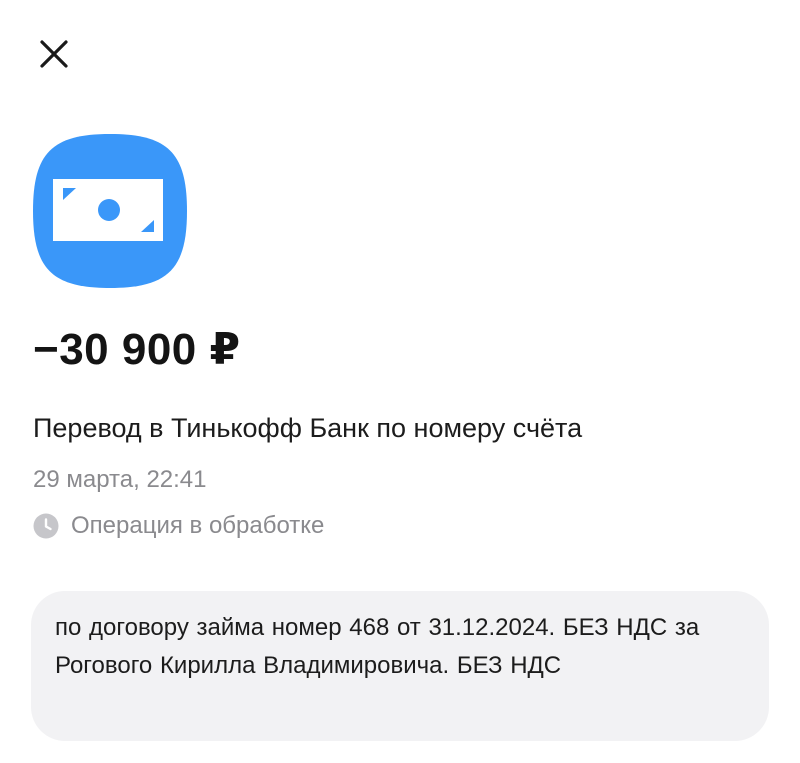 The image size is (800, 763). I want to click on status-label: Операция в обработке, so click(198, 525).